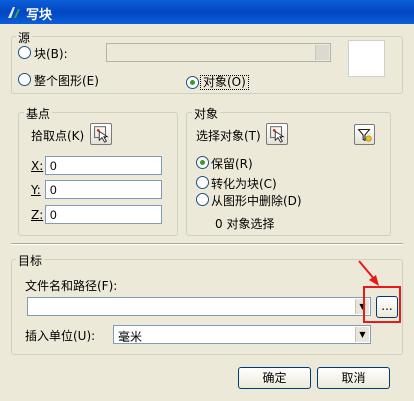 Image resolution: width=414 pixels, height=401 pixels. I want to click on x-input, so click(103, 165).